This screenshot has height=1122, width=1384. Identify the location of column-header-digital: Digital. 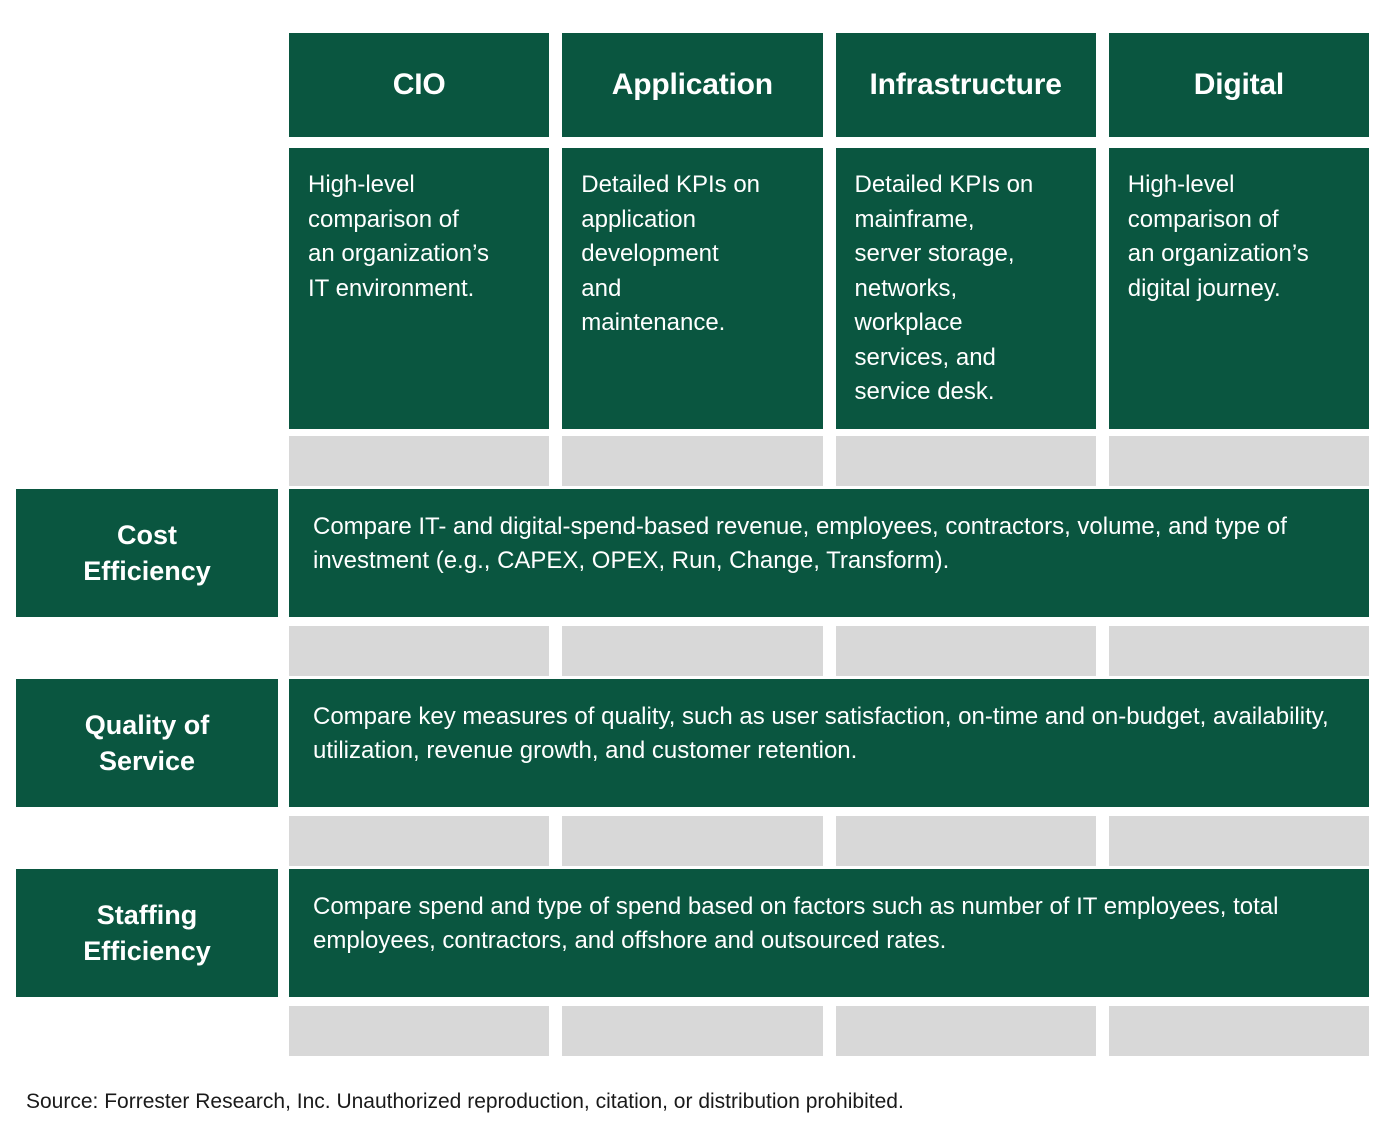
(1238, 85).